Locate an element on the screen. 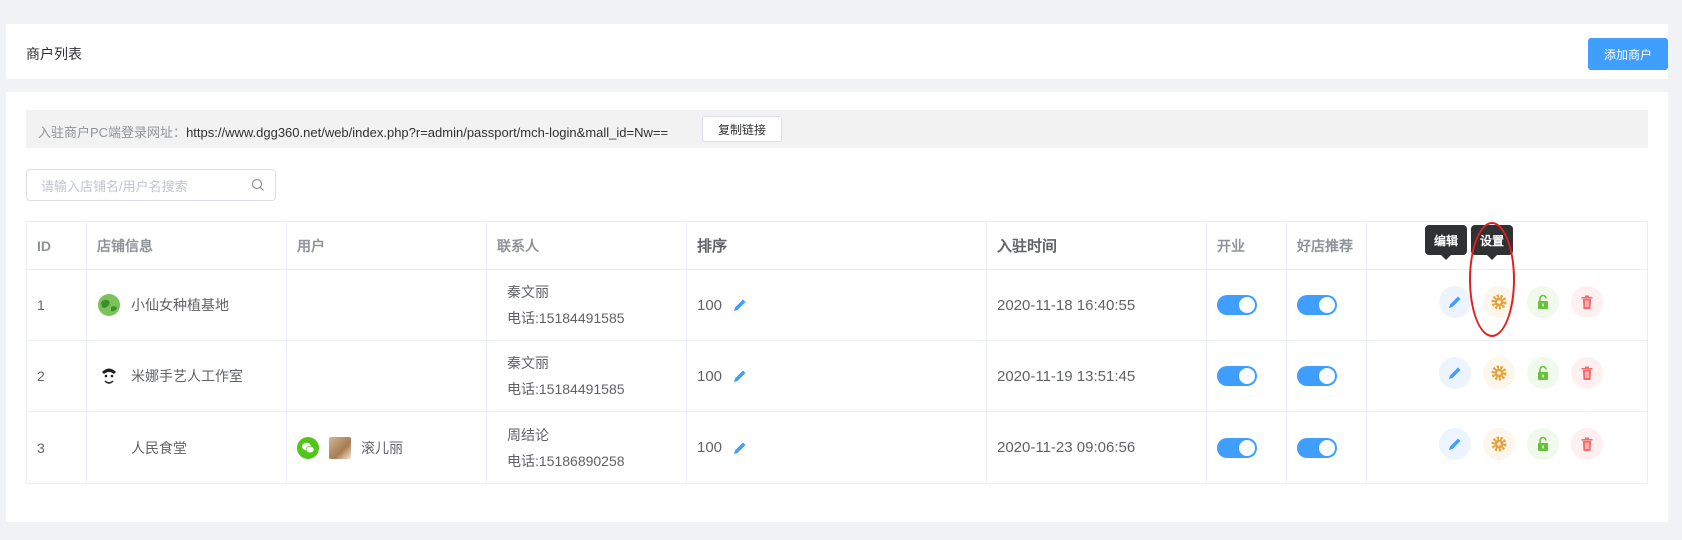 Image resolution: width=1682 pixels, height=540 pixels. row-id: 1 is located at coordinates (57, 305).